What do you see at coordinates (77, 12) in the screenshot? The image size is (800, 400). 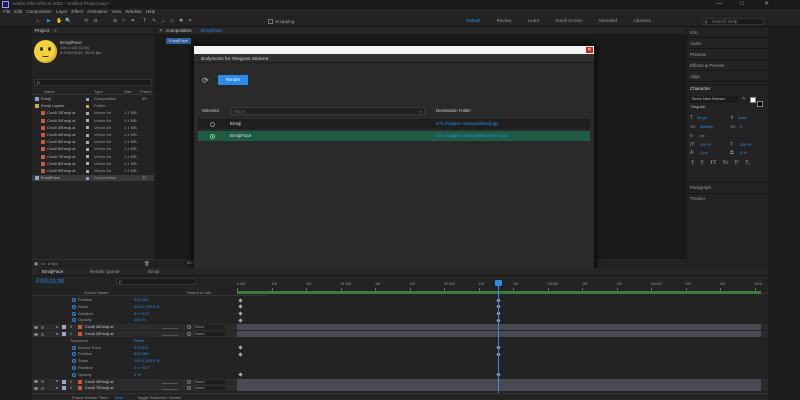 I see `menu-effect: Effect` at bounding box center [77, 12].